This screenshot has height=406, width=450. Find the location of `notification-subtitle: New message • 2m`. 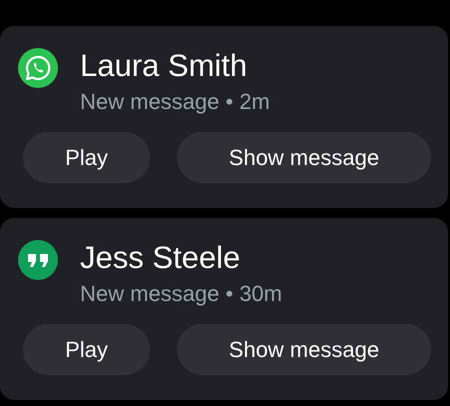

notification-subtitle: New message • 2m is located at coordinates (175, 102).